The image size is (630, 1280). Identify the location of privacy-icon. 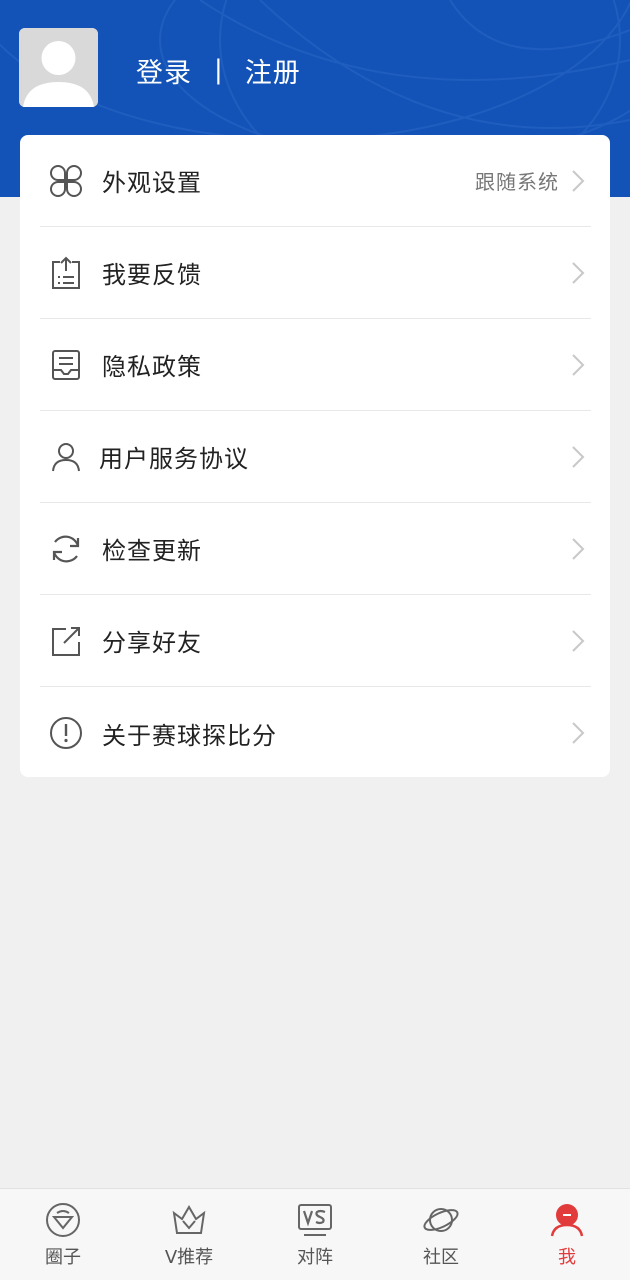
(66, 364).